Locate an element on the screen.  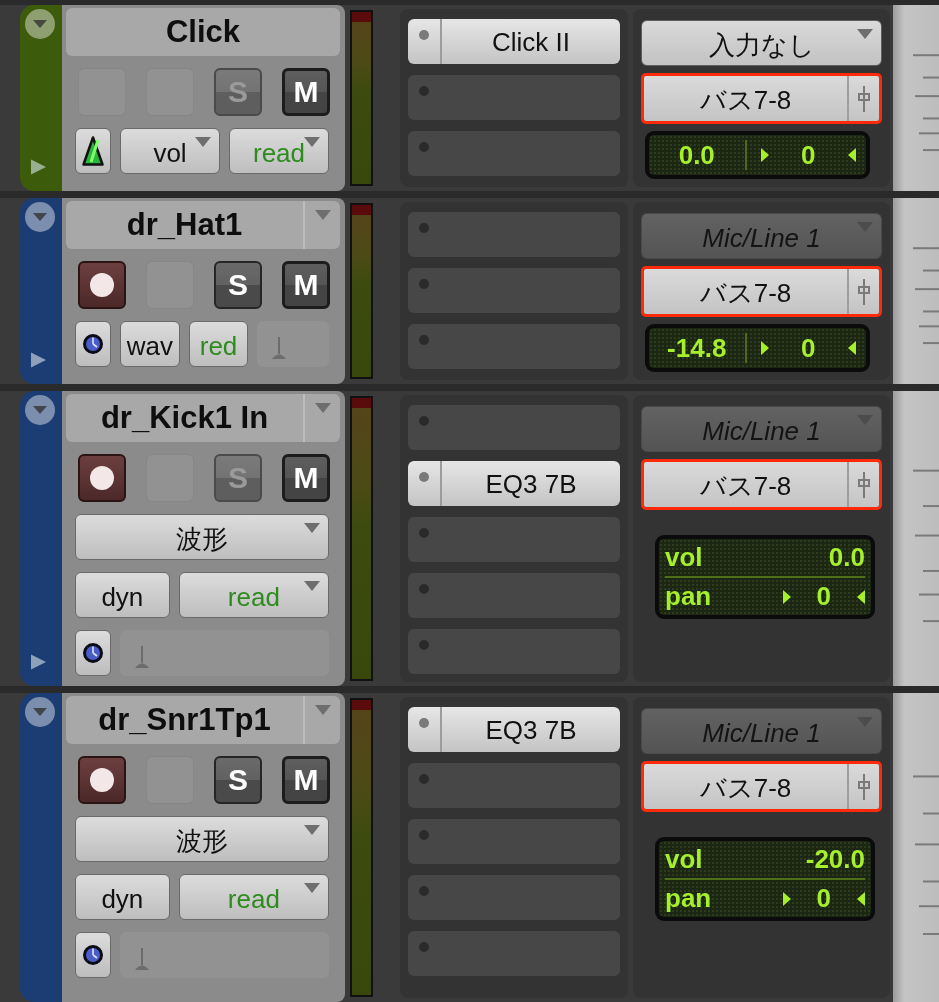
track-name: dr_Kick1 In is located at coordinates (184, 418).